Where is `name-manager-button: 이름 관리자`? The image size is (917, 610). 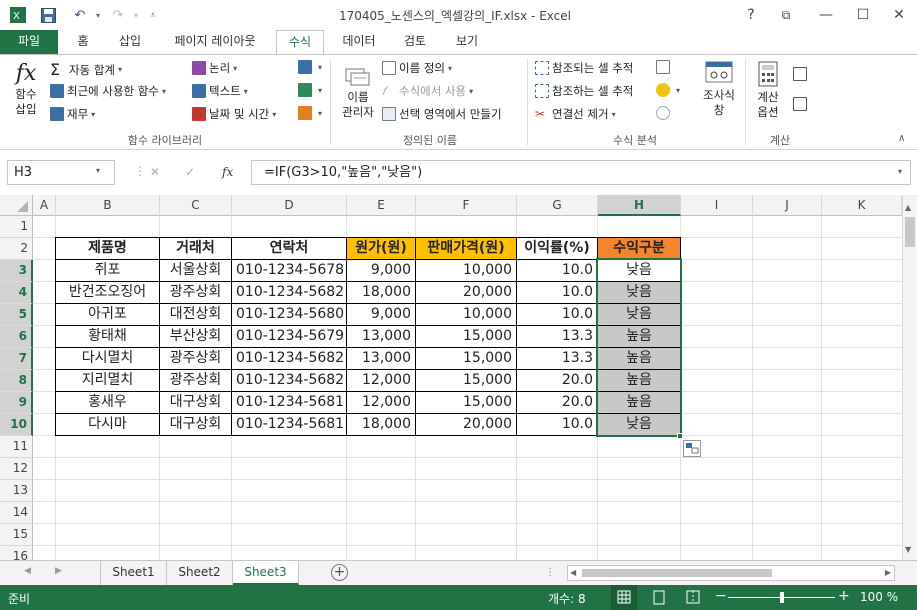
name-manager-button: 이름 관리자 is located at coordinates (358, 92).